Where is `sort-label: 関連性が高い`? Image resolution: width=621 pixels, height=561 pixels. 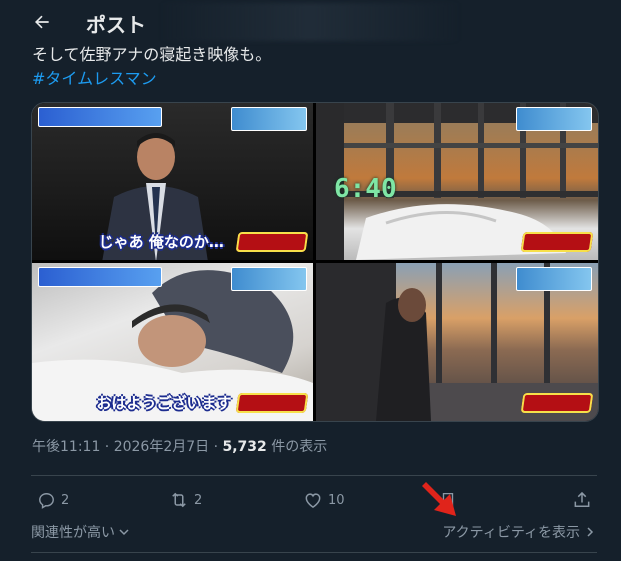
sort-label: 関連性が高い is located at coordinates (73, 533).